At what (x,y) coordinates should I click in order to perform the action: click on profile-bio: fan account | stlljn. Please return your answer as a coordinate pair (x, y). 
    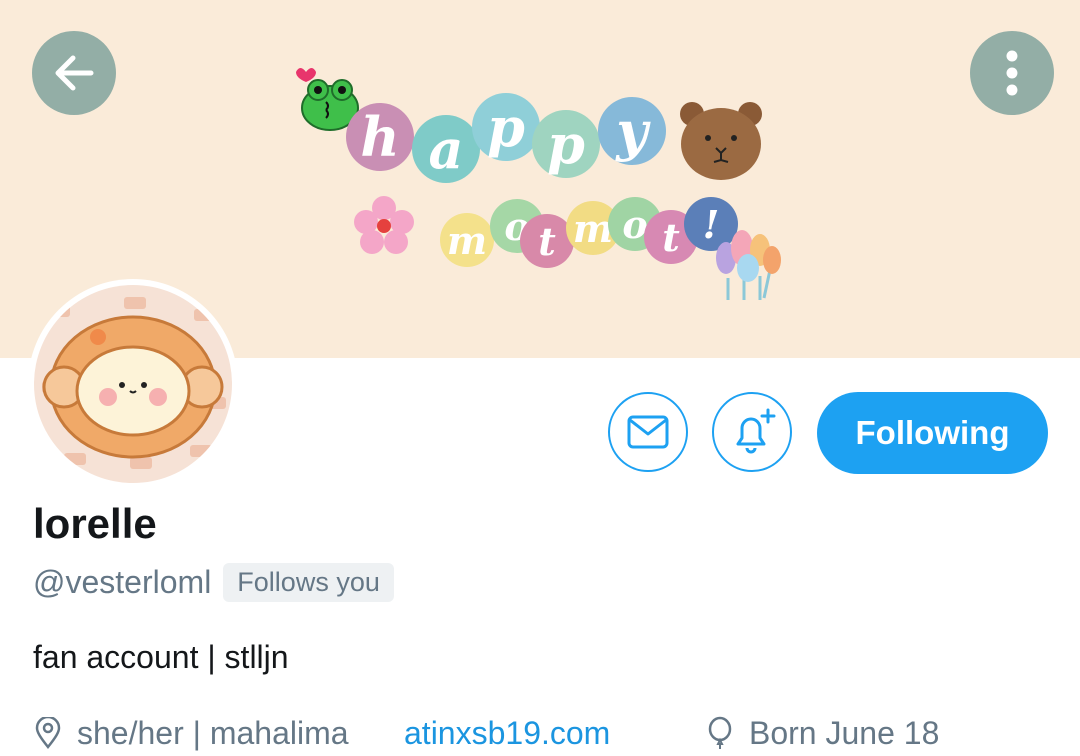
    Looking at the image, I should click on (161, 657).